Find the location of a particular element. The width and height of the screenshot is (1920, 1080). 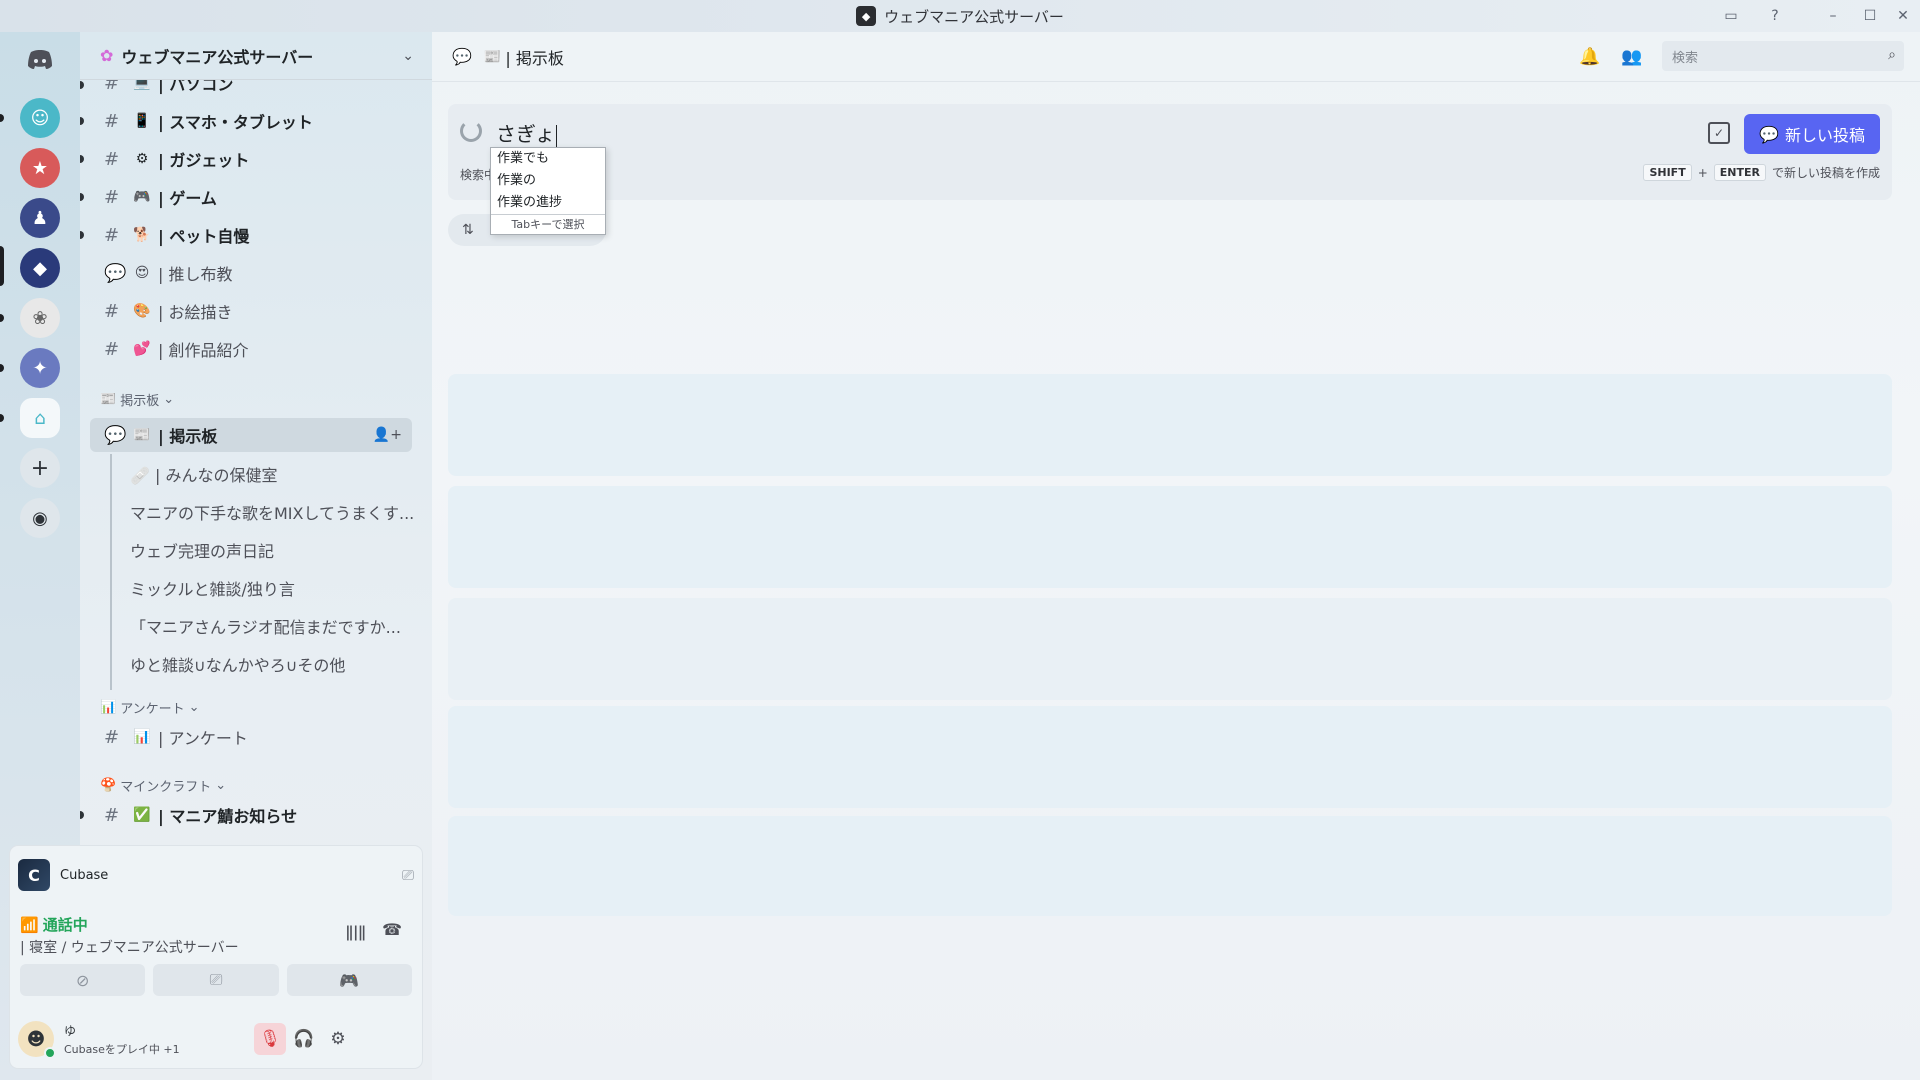

server-icon-1: ☺ is located at coordinates (40, 118).